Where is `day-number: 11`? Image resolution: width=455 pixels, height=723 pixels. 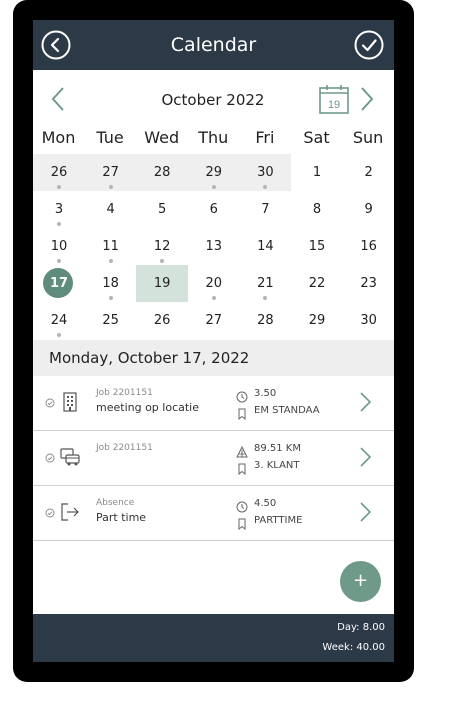 day-number: 11 is located at coordinates (110, 246).